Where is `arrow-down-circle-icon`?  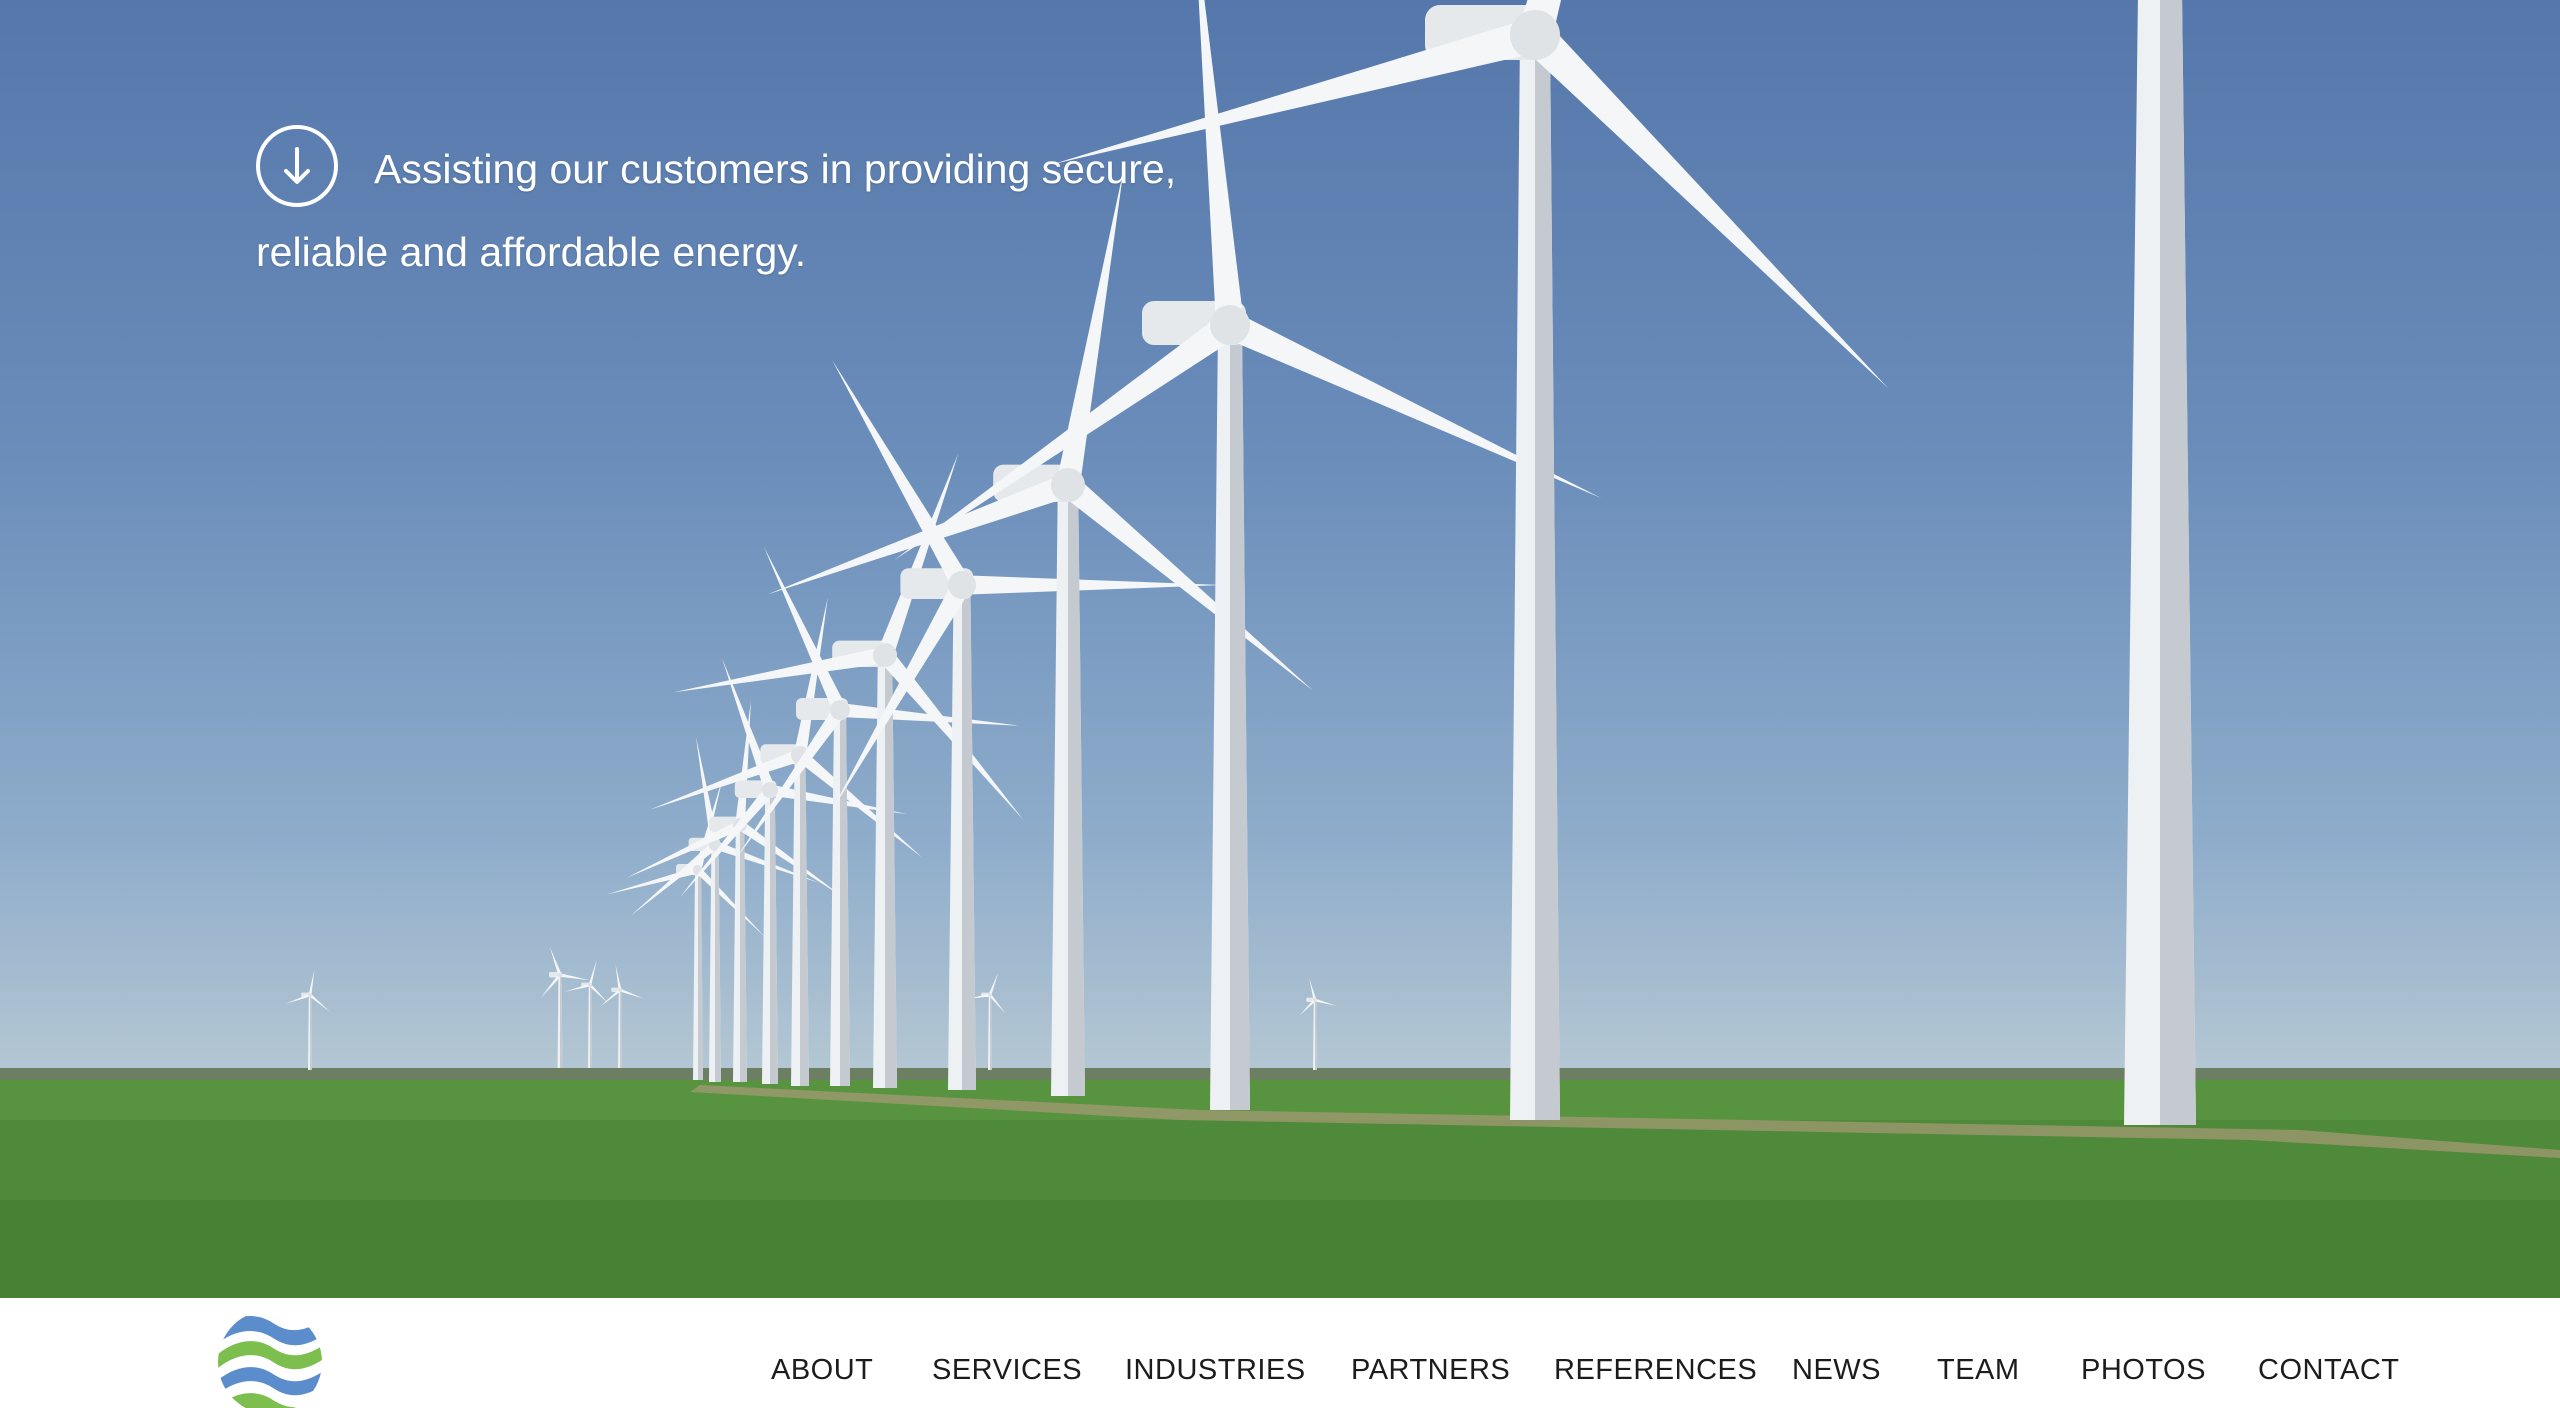 arrow-down-circle-icon is located at coordinates (297, 166).